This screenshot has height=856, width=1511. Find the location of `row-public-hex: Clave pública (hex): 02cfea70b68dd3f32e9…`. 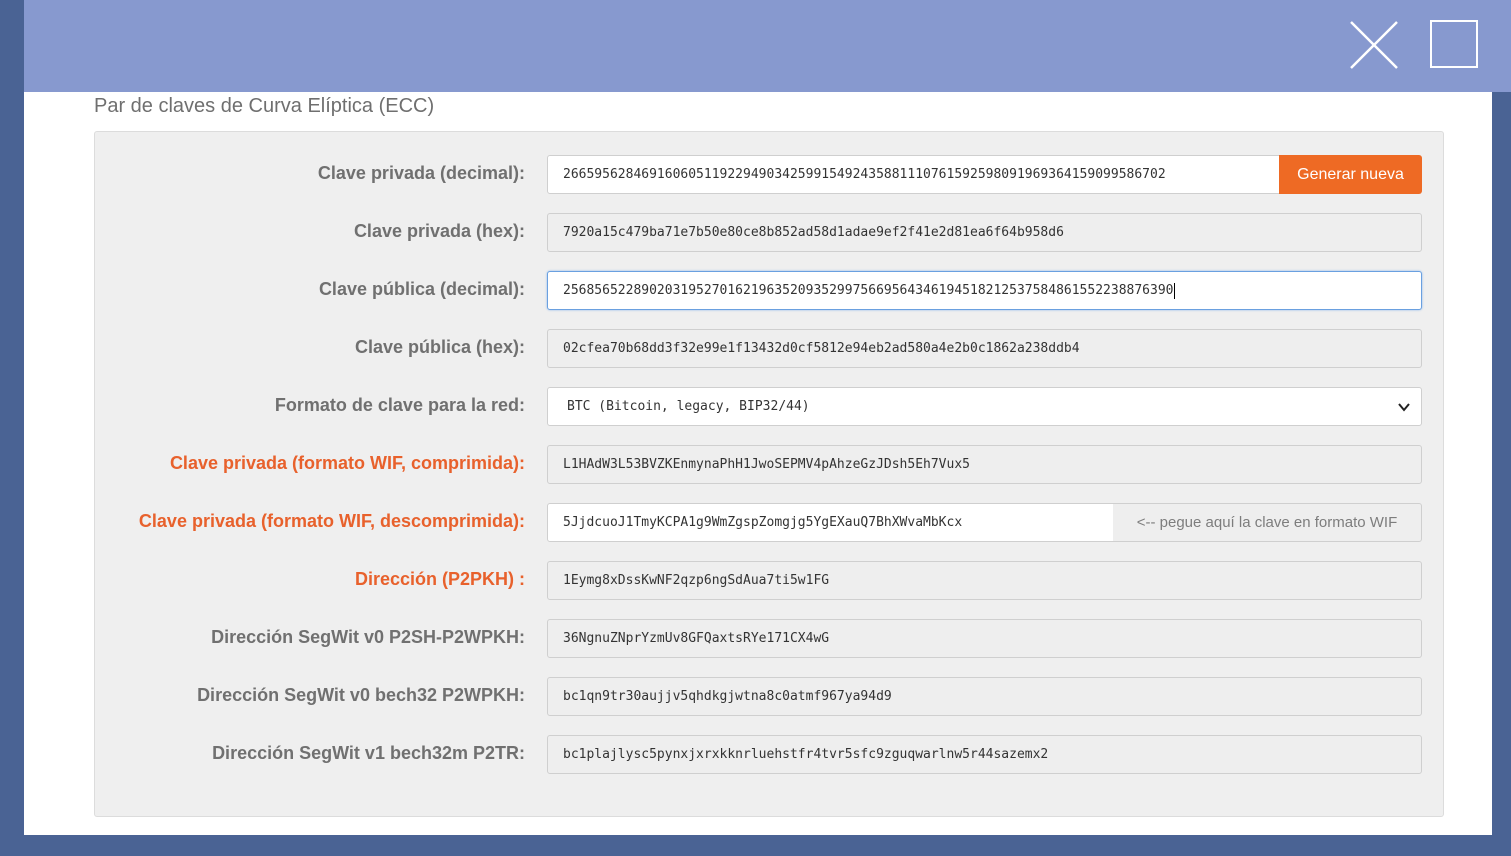

row-public-hex: Clave pública (hex): 02cfea70b68dd3f32e9… is located at coordinates (769, 347).